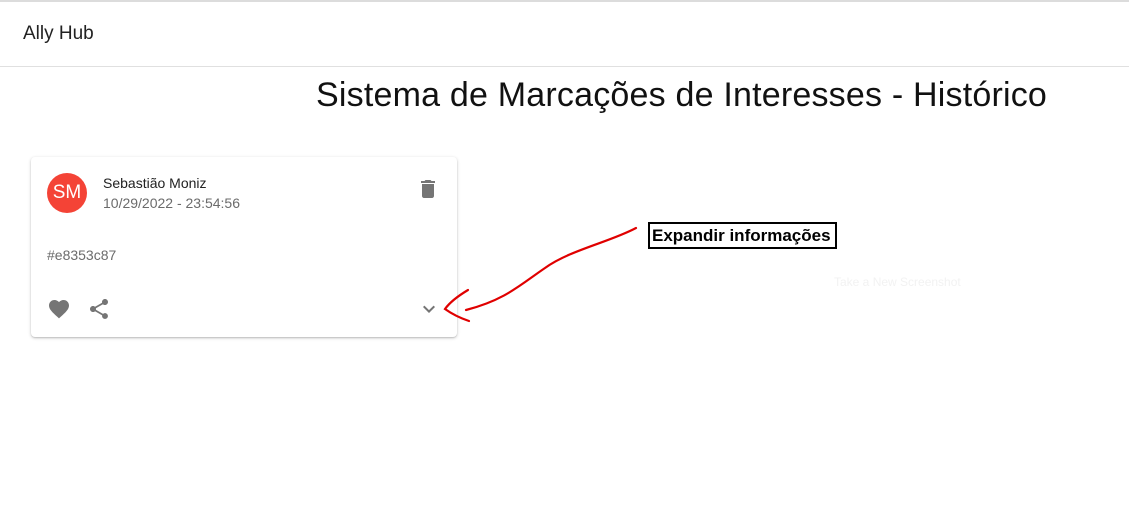 Image resolution: width=1129 pixels, height=525 pixels. What do you see at coordinates (897, 282) in the screenshot?
I see `take-screenshot-button: Take a New Screenshot` at bounding box center [897, 282].